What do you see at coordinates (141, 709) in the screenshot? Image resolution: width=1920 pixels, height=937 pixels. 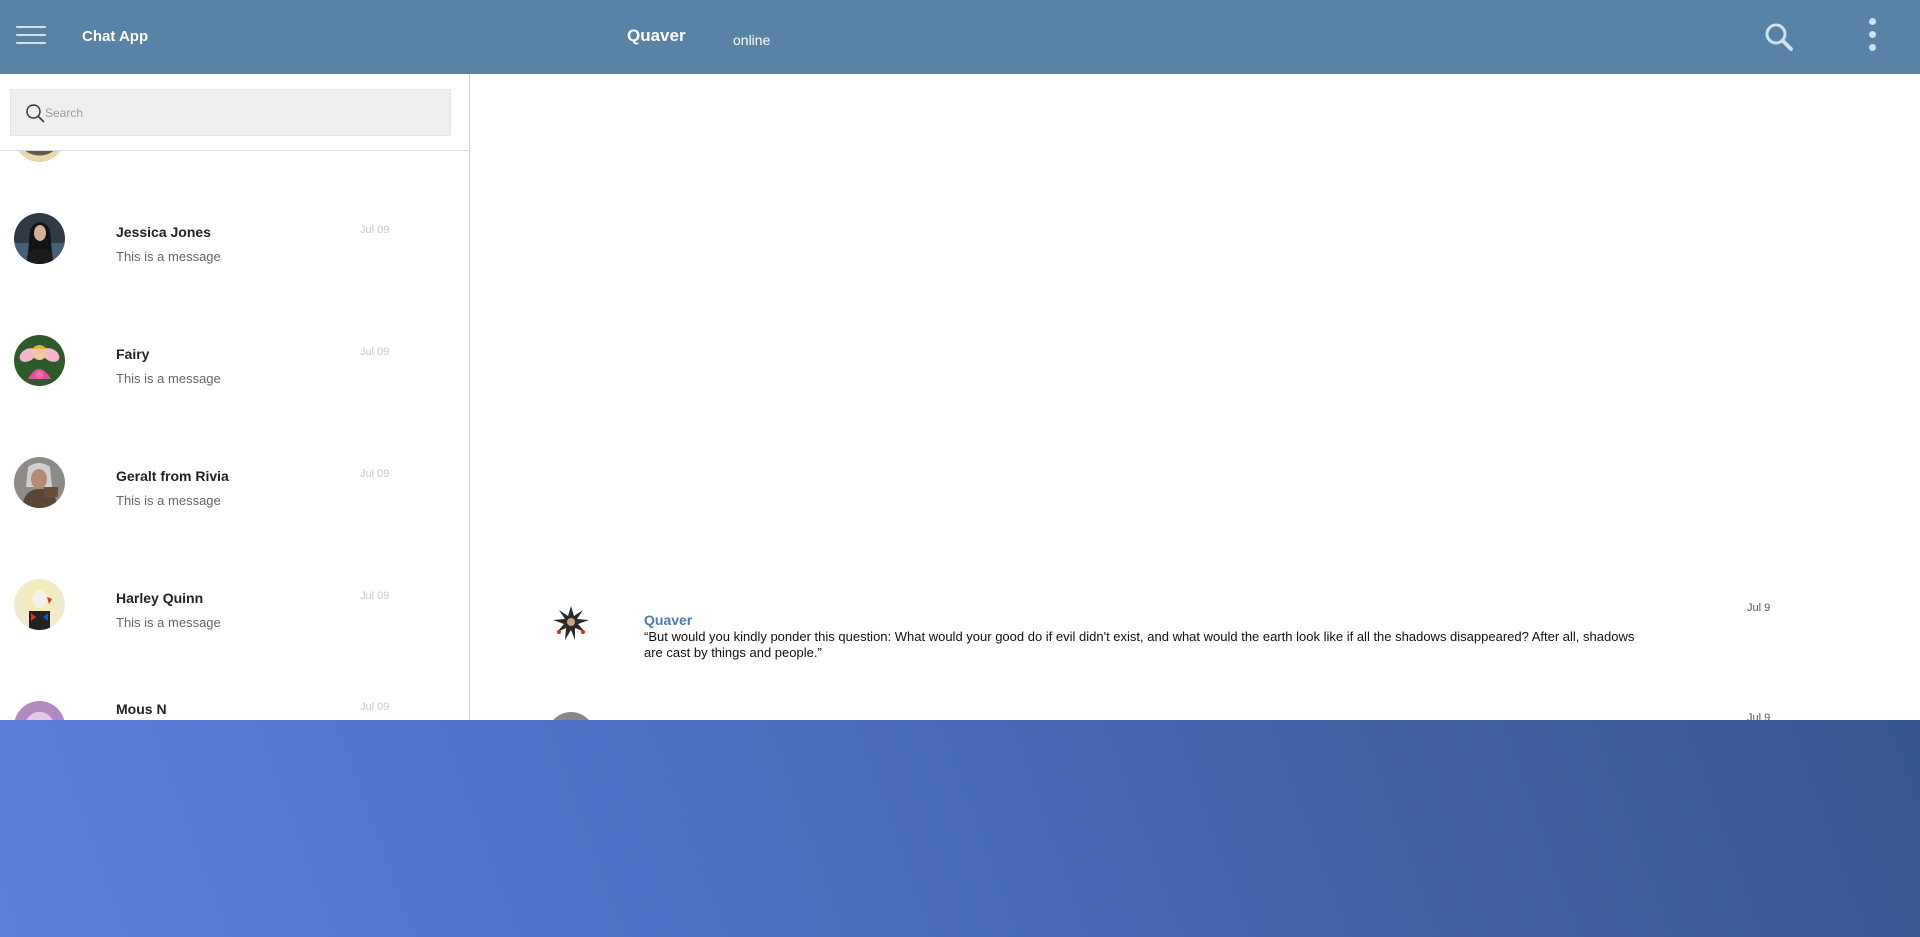 I see `chat-name: Mous N` at bounding box center [141, 709].